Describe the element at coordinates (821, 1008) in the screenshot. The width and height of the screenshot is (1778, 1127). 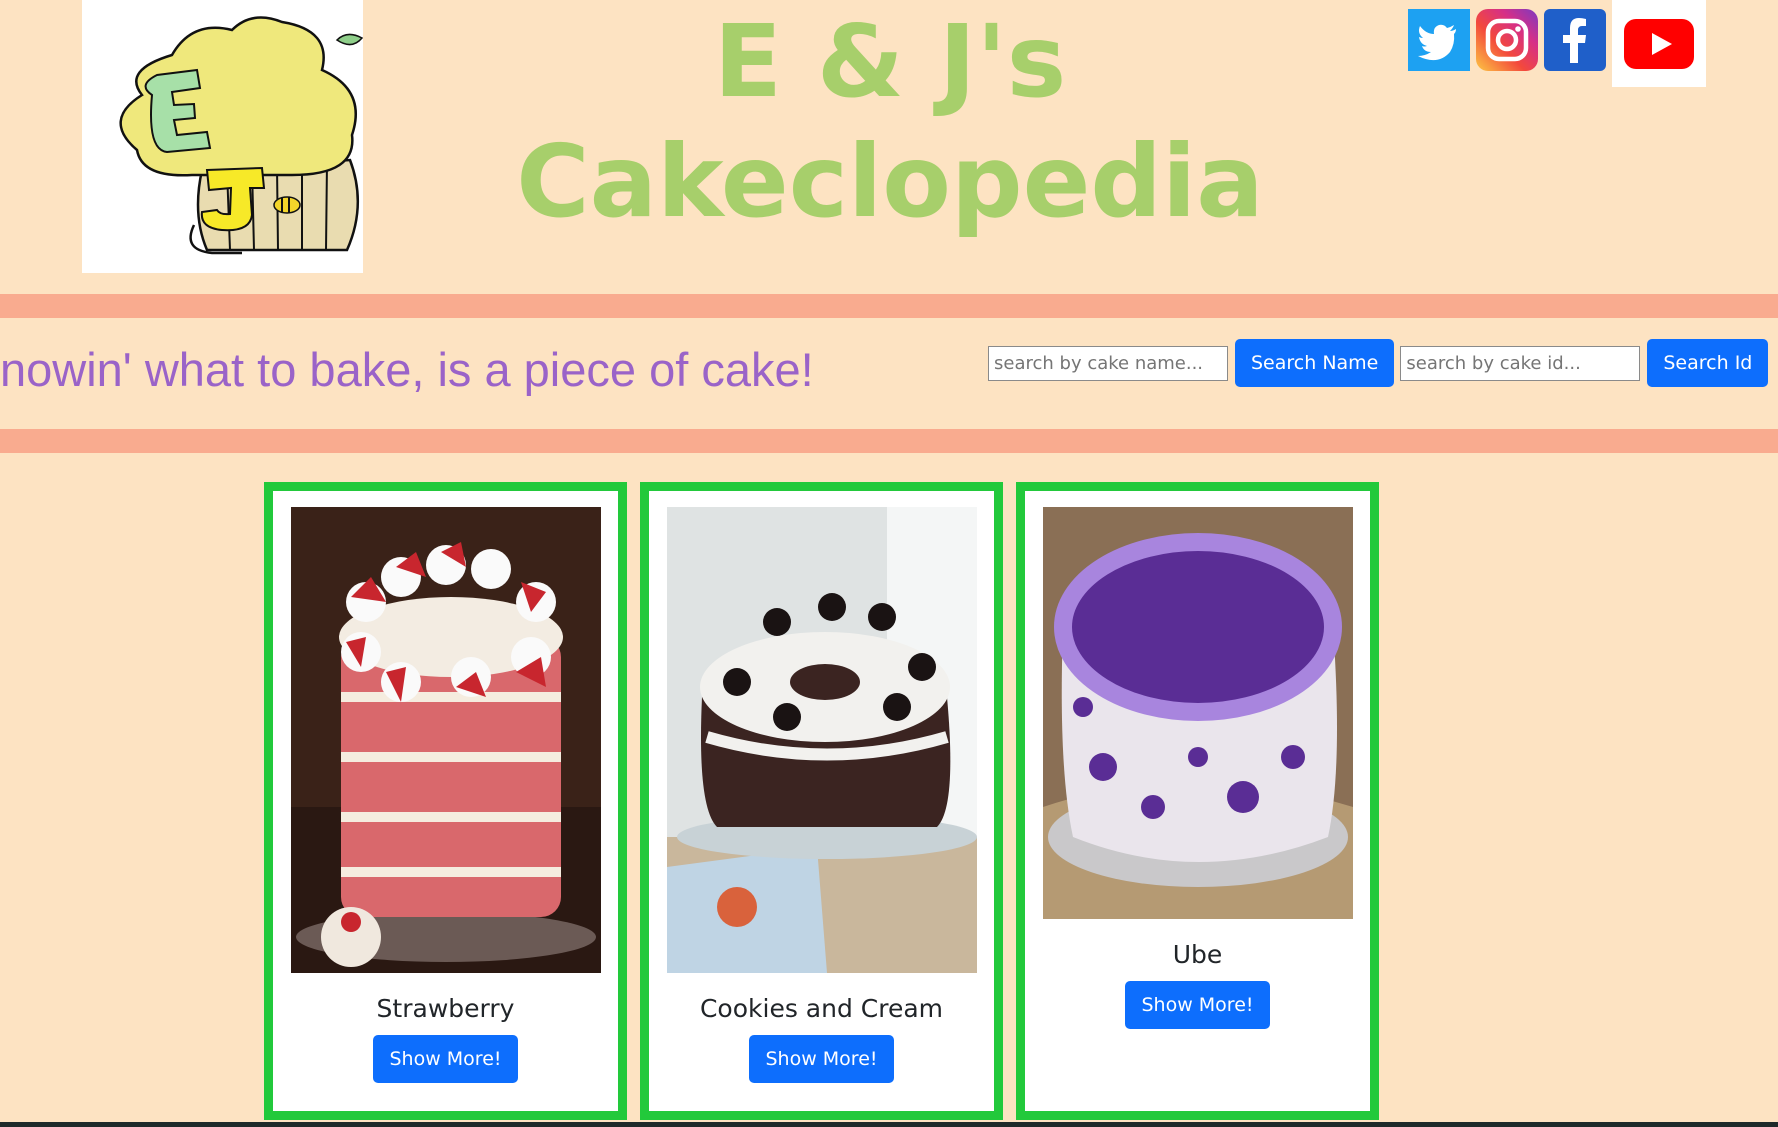
I see `cake-card-title: Cookies and Cream` at that location.